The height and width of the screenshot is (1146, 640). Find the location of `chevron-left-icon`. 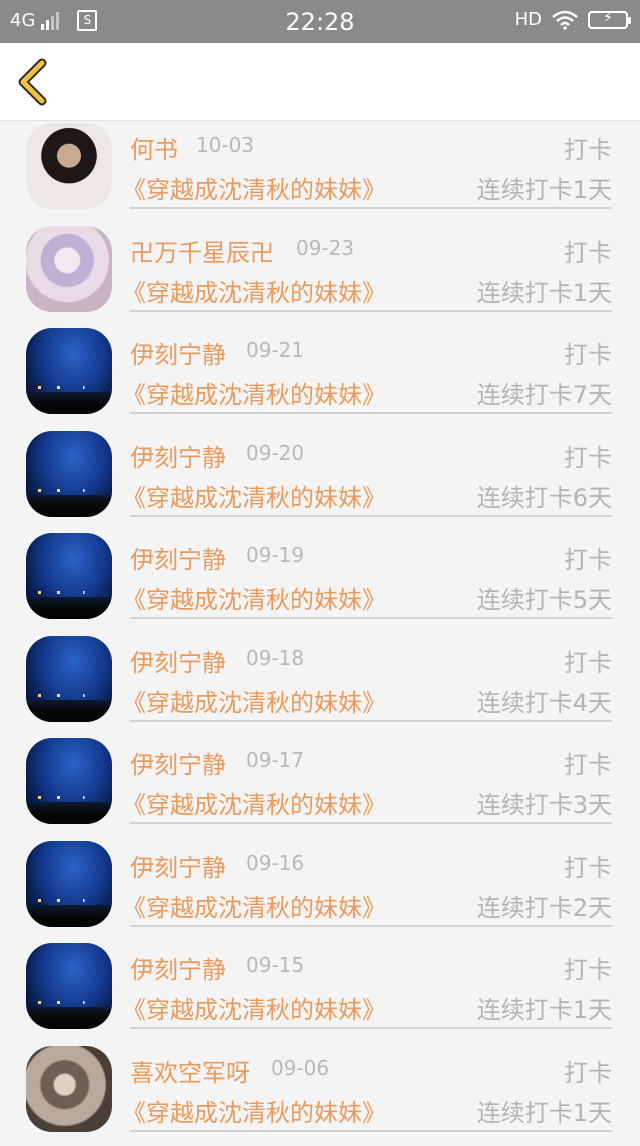

chevron-left-icon is located at coordinates (34, 82).